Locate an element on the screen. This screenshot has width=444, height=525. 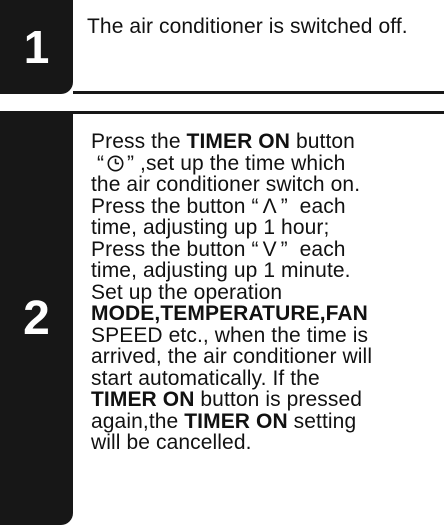
down-arrow-icon: V is located at coordinates (269, 249).